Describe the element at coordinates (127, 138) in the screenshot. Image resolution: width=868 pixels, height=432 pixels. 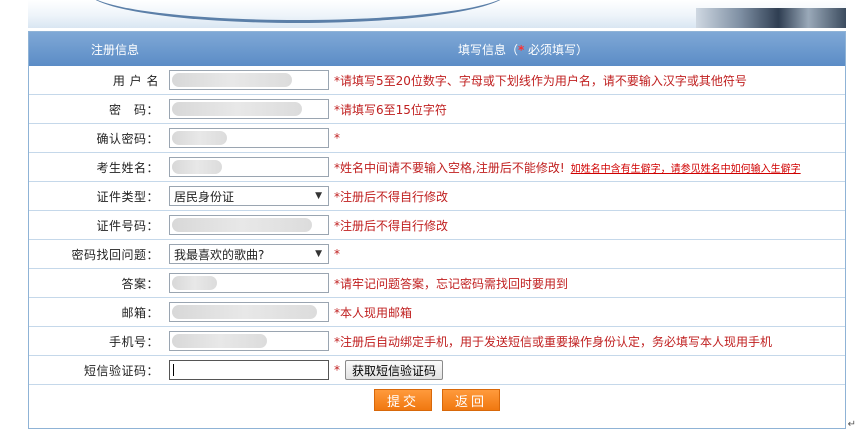
I see `confirm-password-label: 确认密码：` at that location.